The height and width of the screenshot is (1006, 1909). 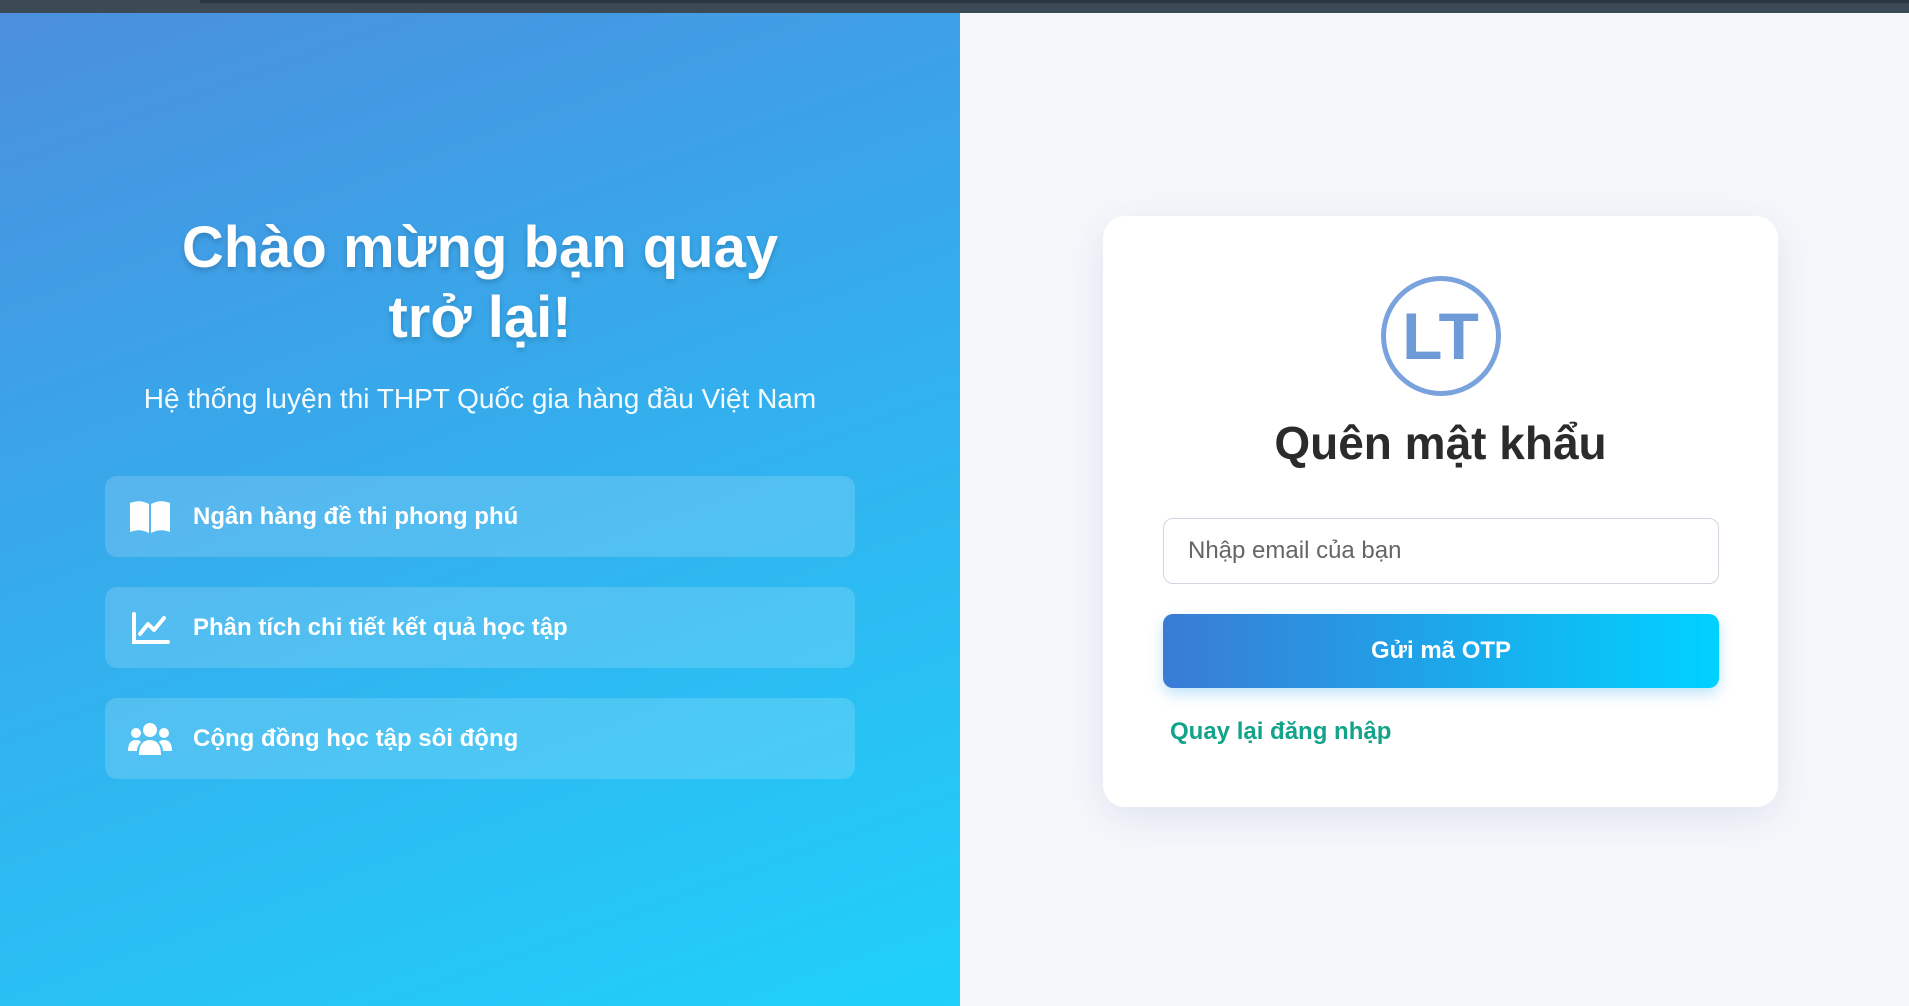 What do you see at coordinates (1280, 732) in the screenshot?
I see `back-to-login-link: Quay lại đăng nhập` at bounding box center [1280, 732].